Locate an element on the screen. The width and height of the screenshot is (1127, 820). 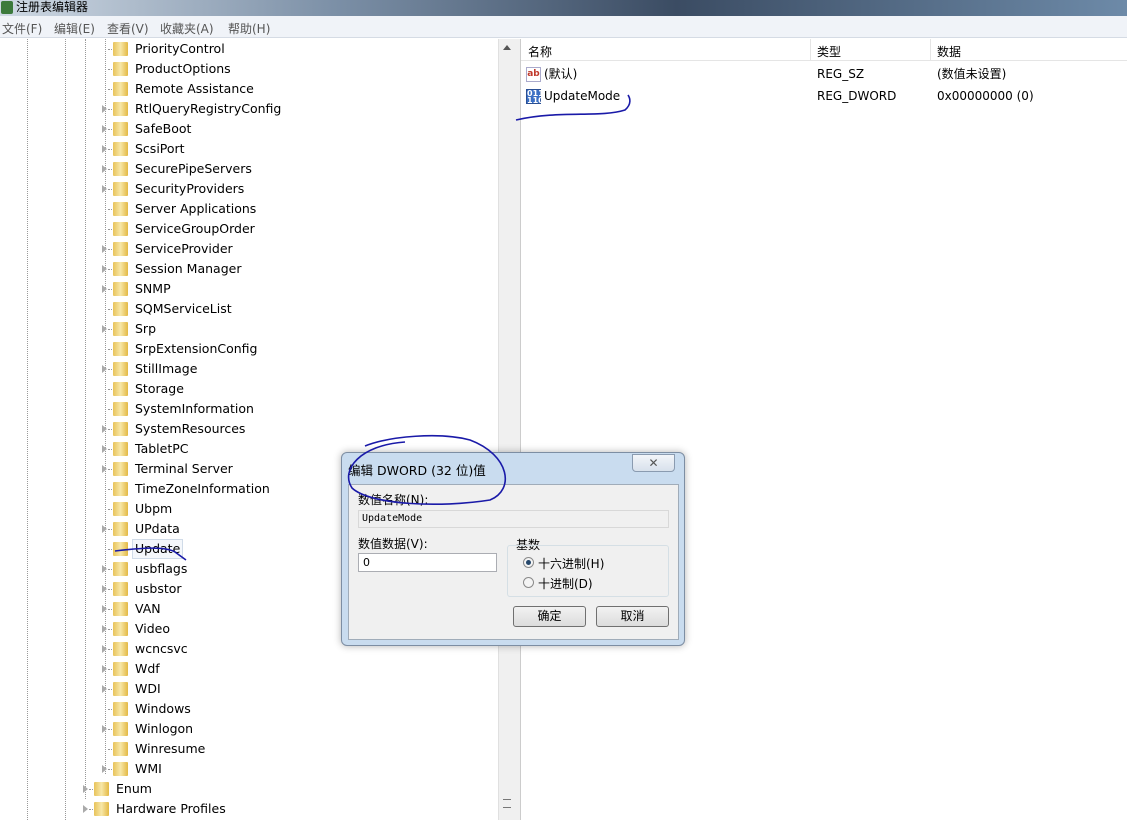
tree-item: SystemResources is located at coordinates (249, 429).